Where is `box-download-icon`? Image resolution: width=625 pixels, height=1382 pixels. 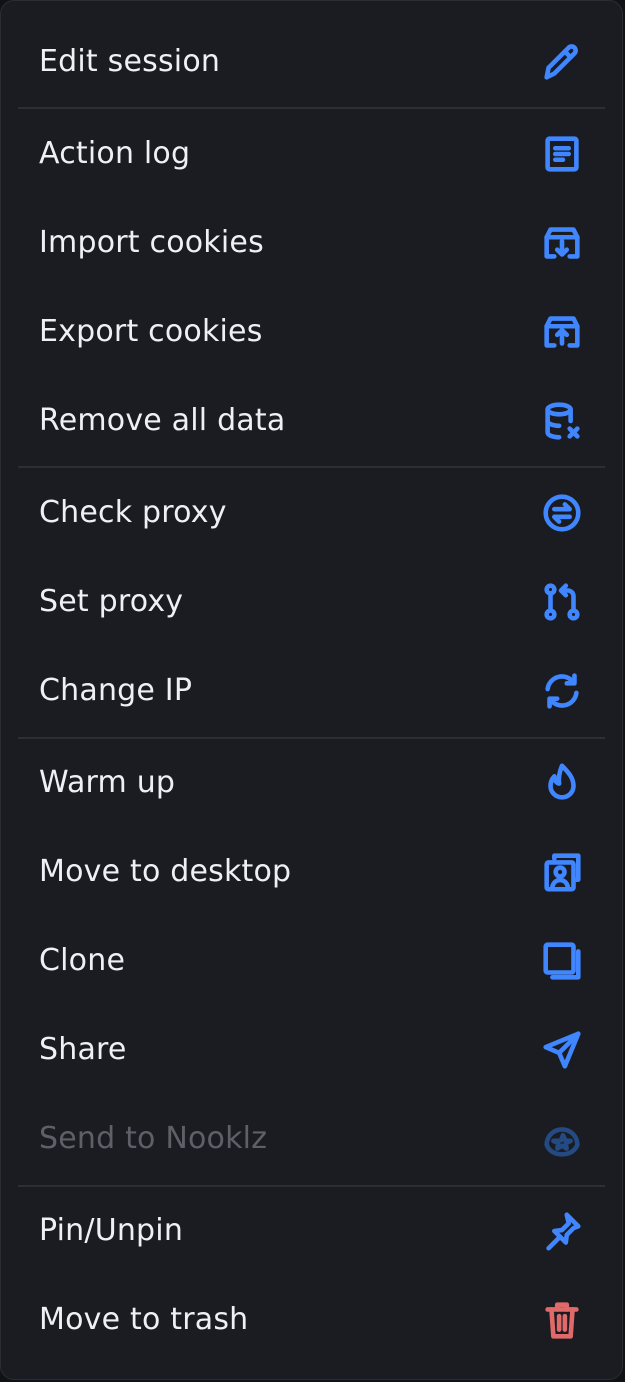
box-download-icon is located at coordinates (562, 243).